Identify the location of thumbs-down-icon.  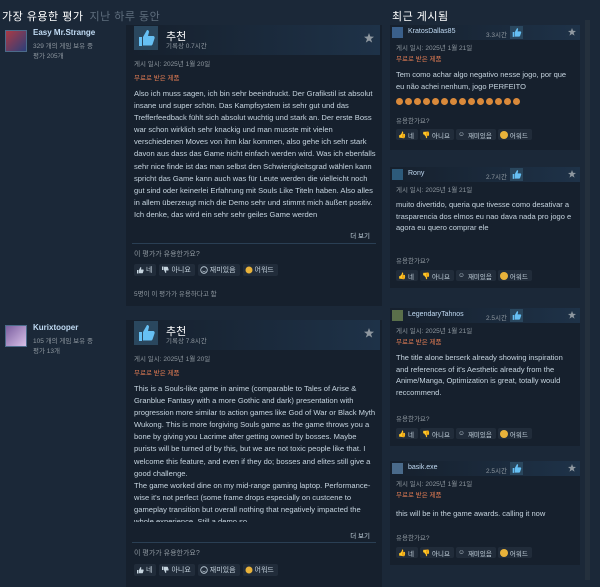
(166, 569).